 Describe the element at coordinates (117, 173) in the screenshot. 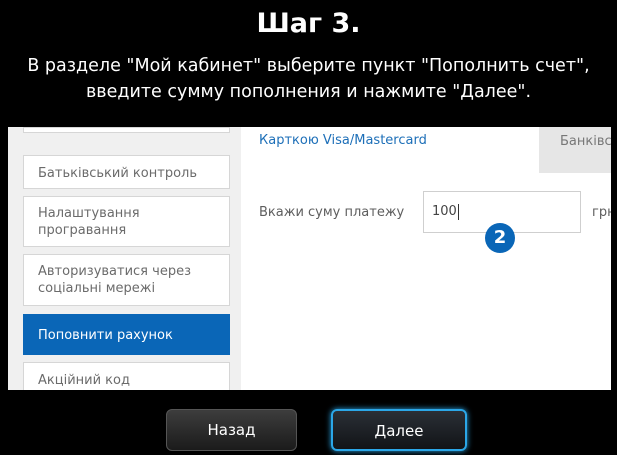

I see `sidebar-item-label: Батьківський контроль` at that location.